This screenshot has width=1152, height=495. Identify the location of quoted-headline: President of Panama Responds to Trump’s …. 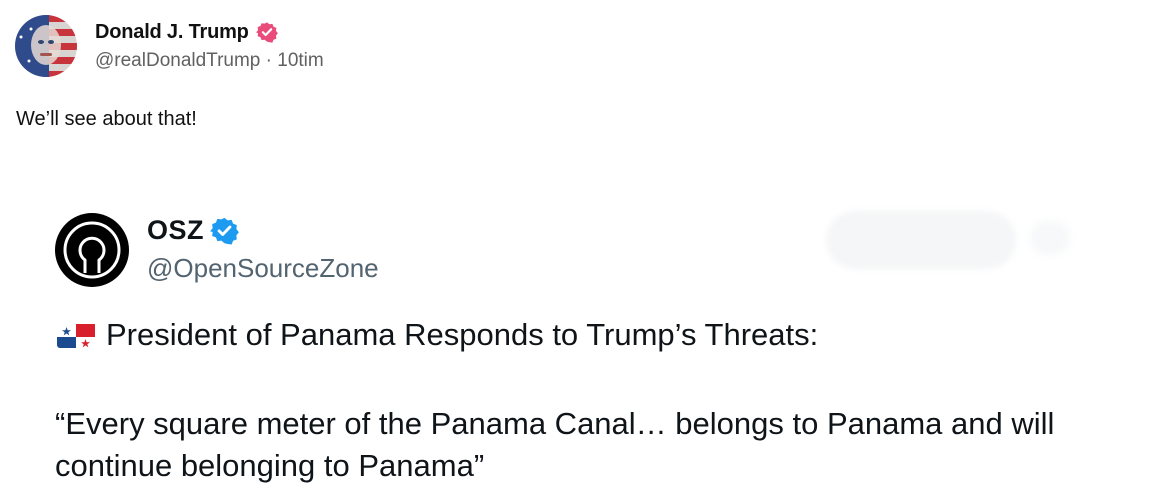
(437, 335).